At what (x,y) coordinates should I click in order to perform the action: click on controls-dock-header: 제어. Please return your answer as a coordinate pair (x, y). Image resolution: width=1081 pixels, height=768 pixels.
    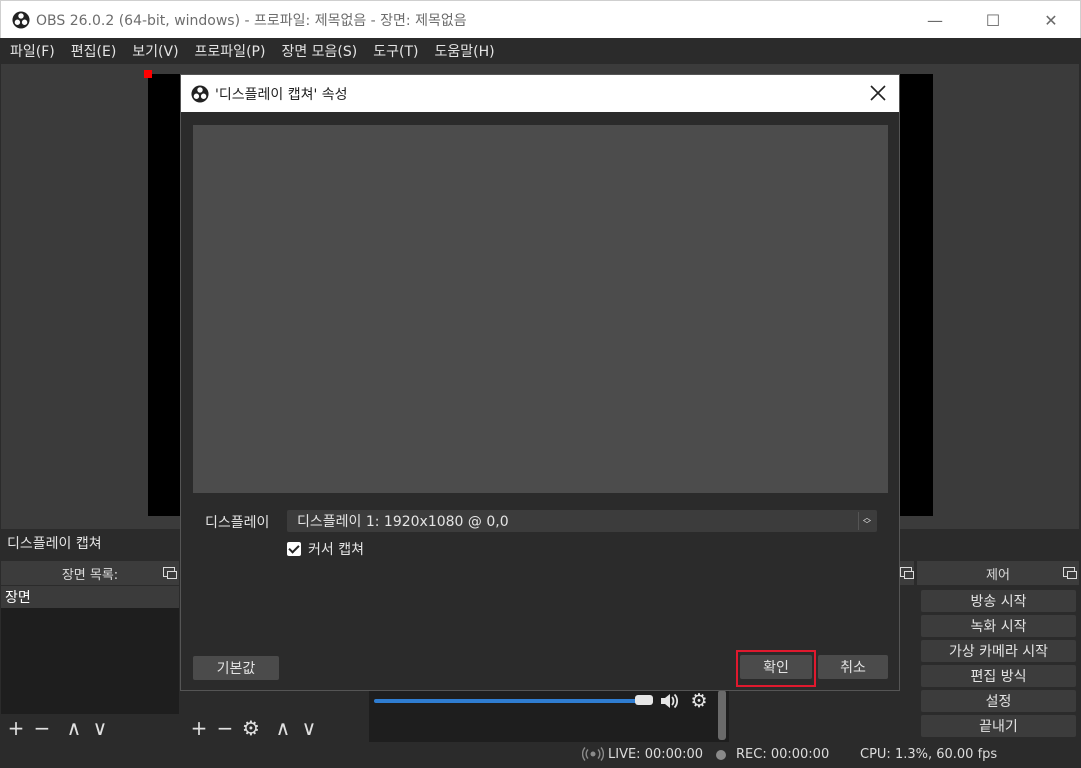
    Looking at the image, I should click on (998, 573).